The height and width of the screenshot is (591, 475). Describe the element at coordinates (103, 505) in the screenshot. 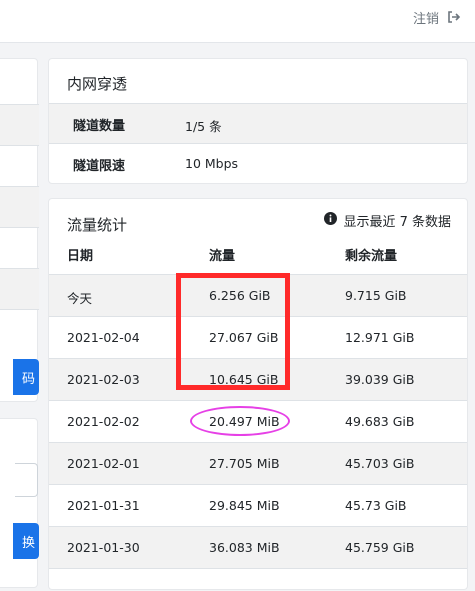

I see `row-date: 2021-01-31` at that location.